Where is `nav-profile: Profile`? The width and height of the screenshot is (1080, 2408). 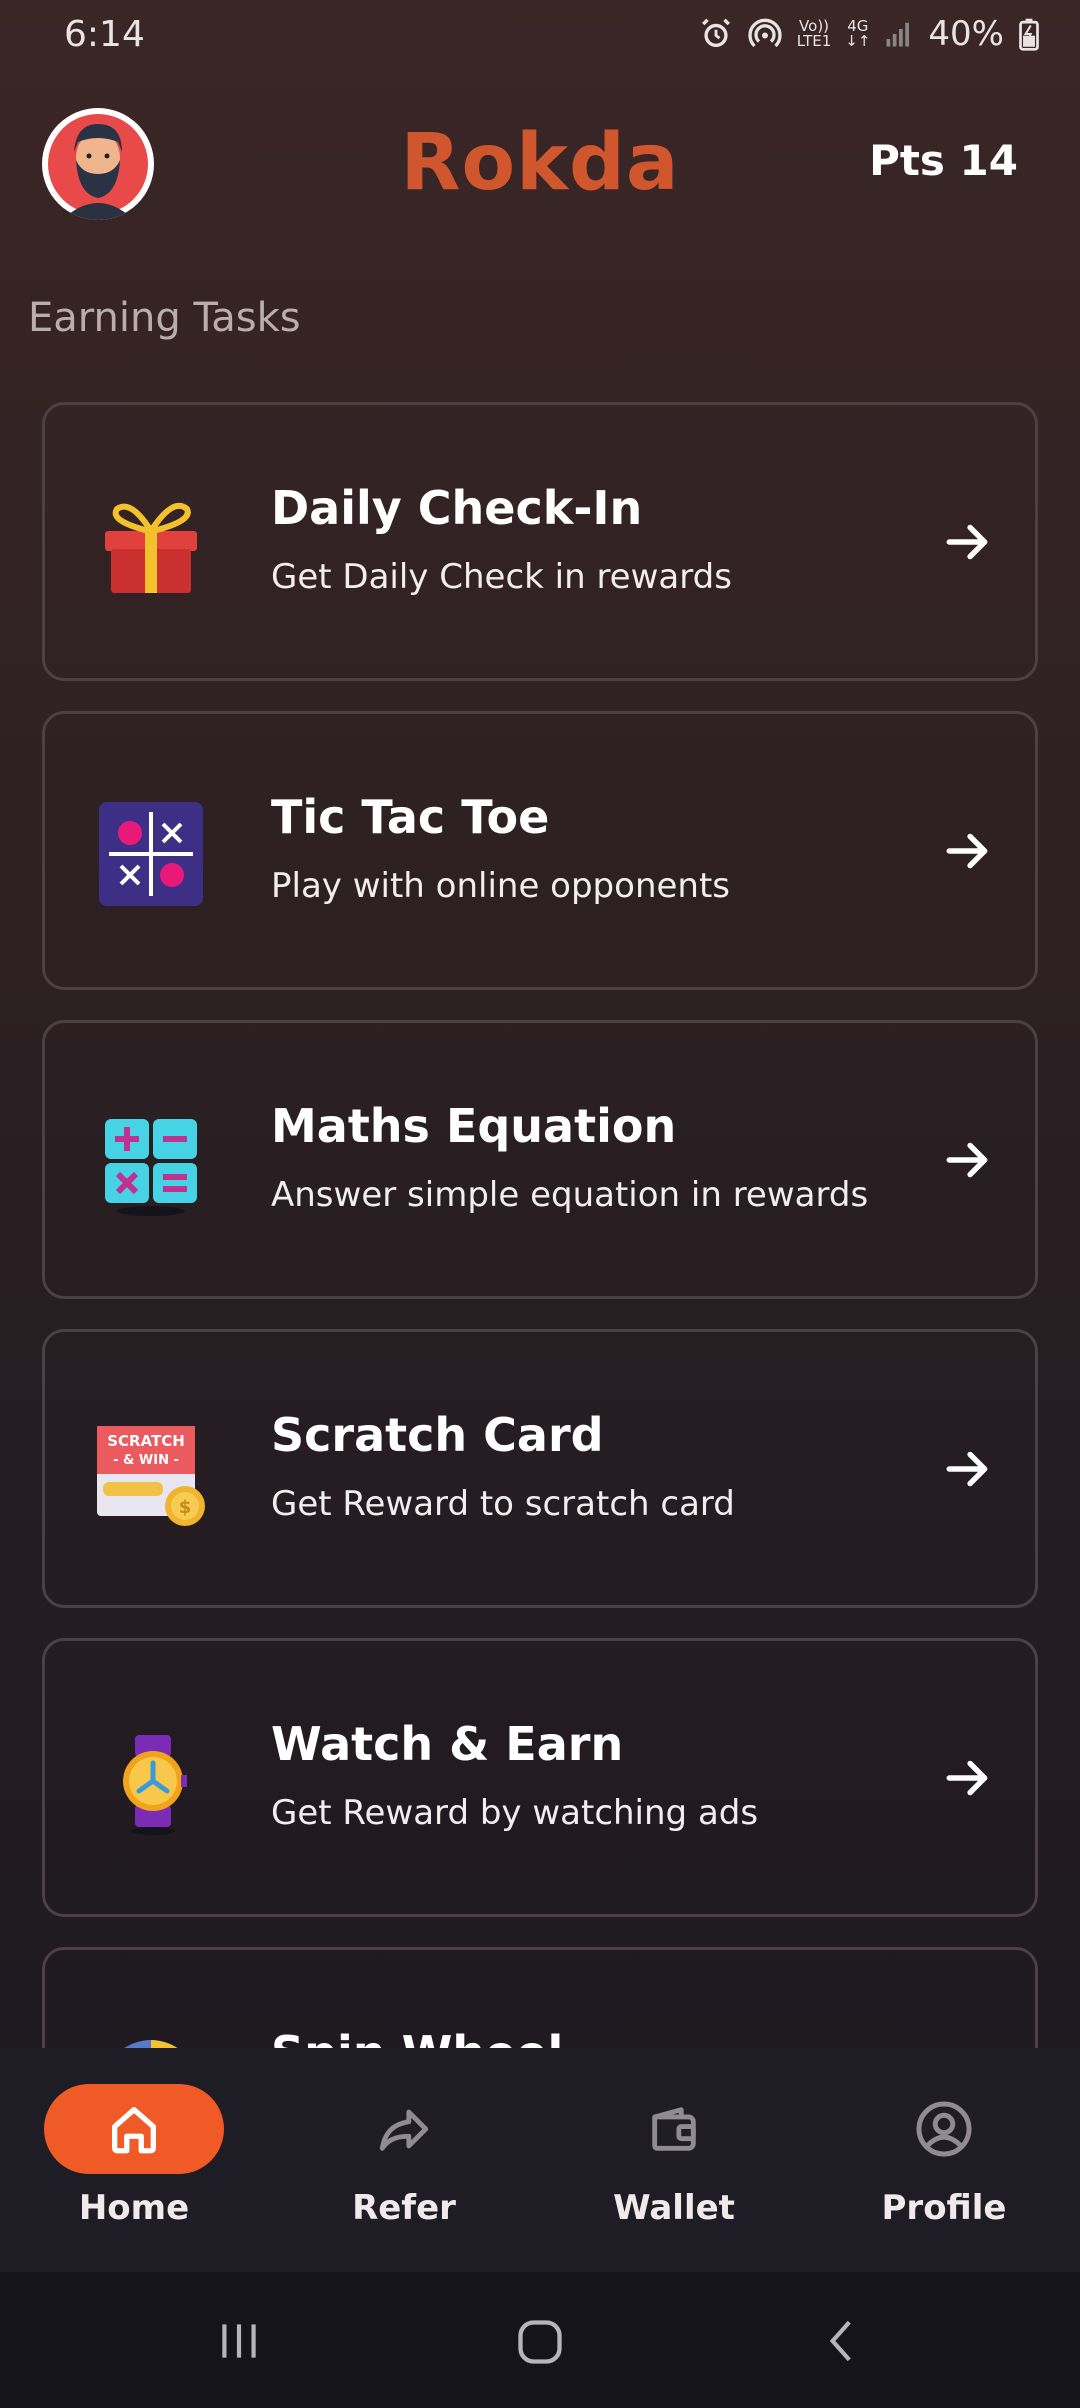 nav-profile: Profile is located at coordinates (944, 2156).